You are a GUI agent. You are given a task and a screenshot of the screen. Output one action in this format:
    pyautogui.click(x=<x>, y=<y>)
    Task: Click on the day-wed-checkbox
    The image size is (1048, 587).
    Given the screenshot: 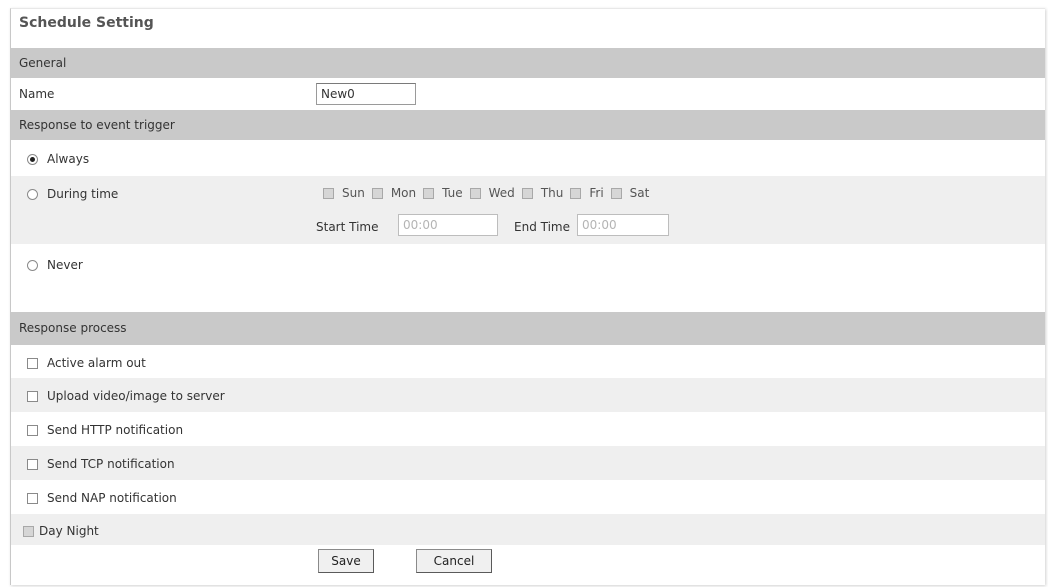 What is the action you would take?
    pyautogui.click(x=475, y=193)
    